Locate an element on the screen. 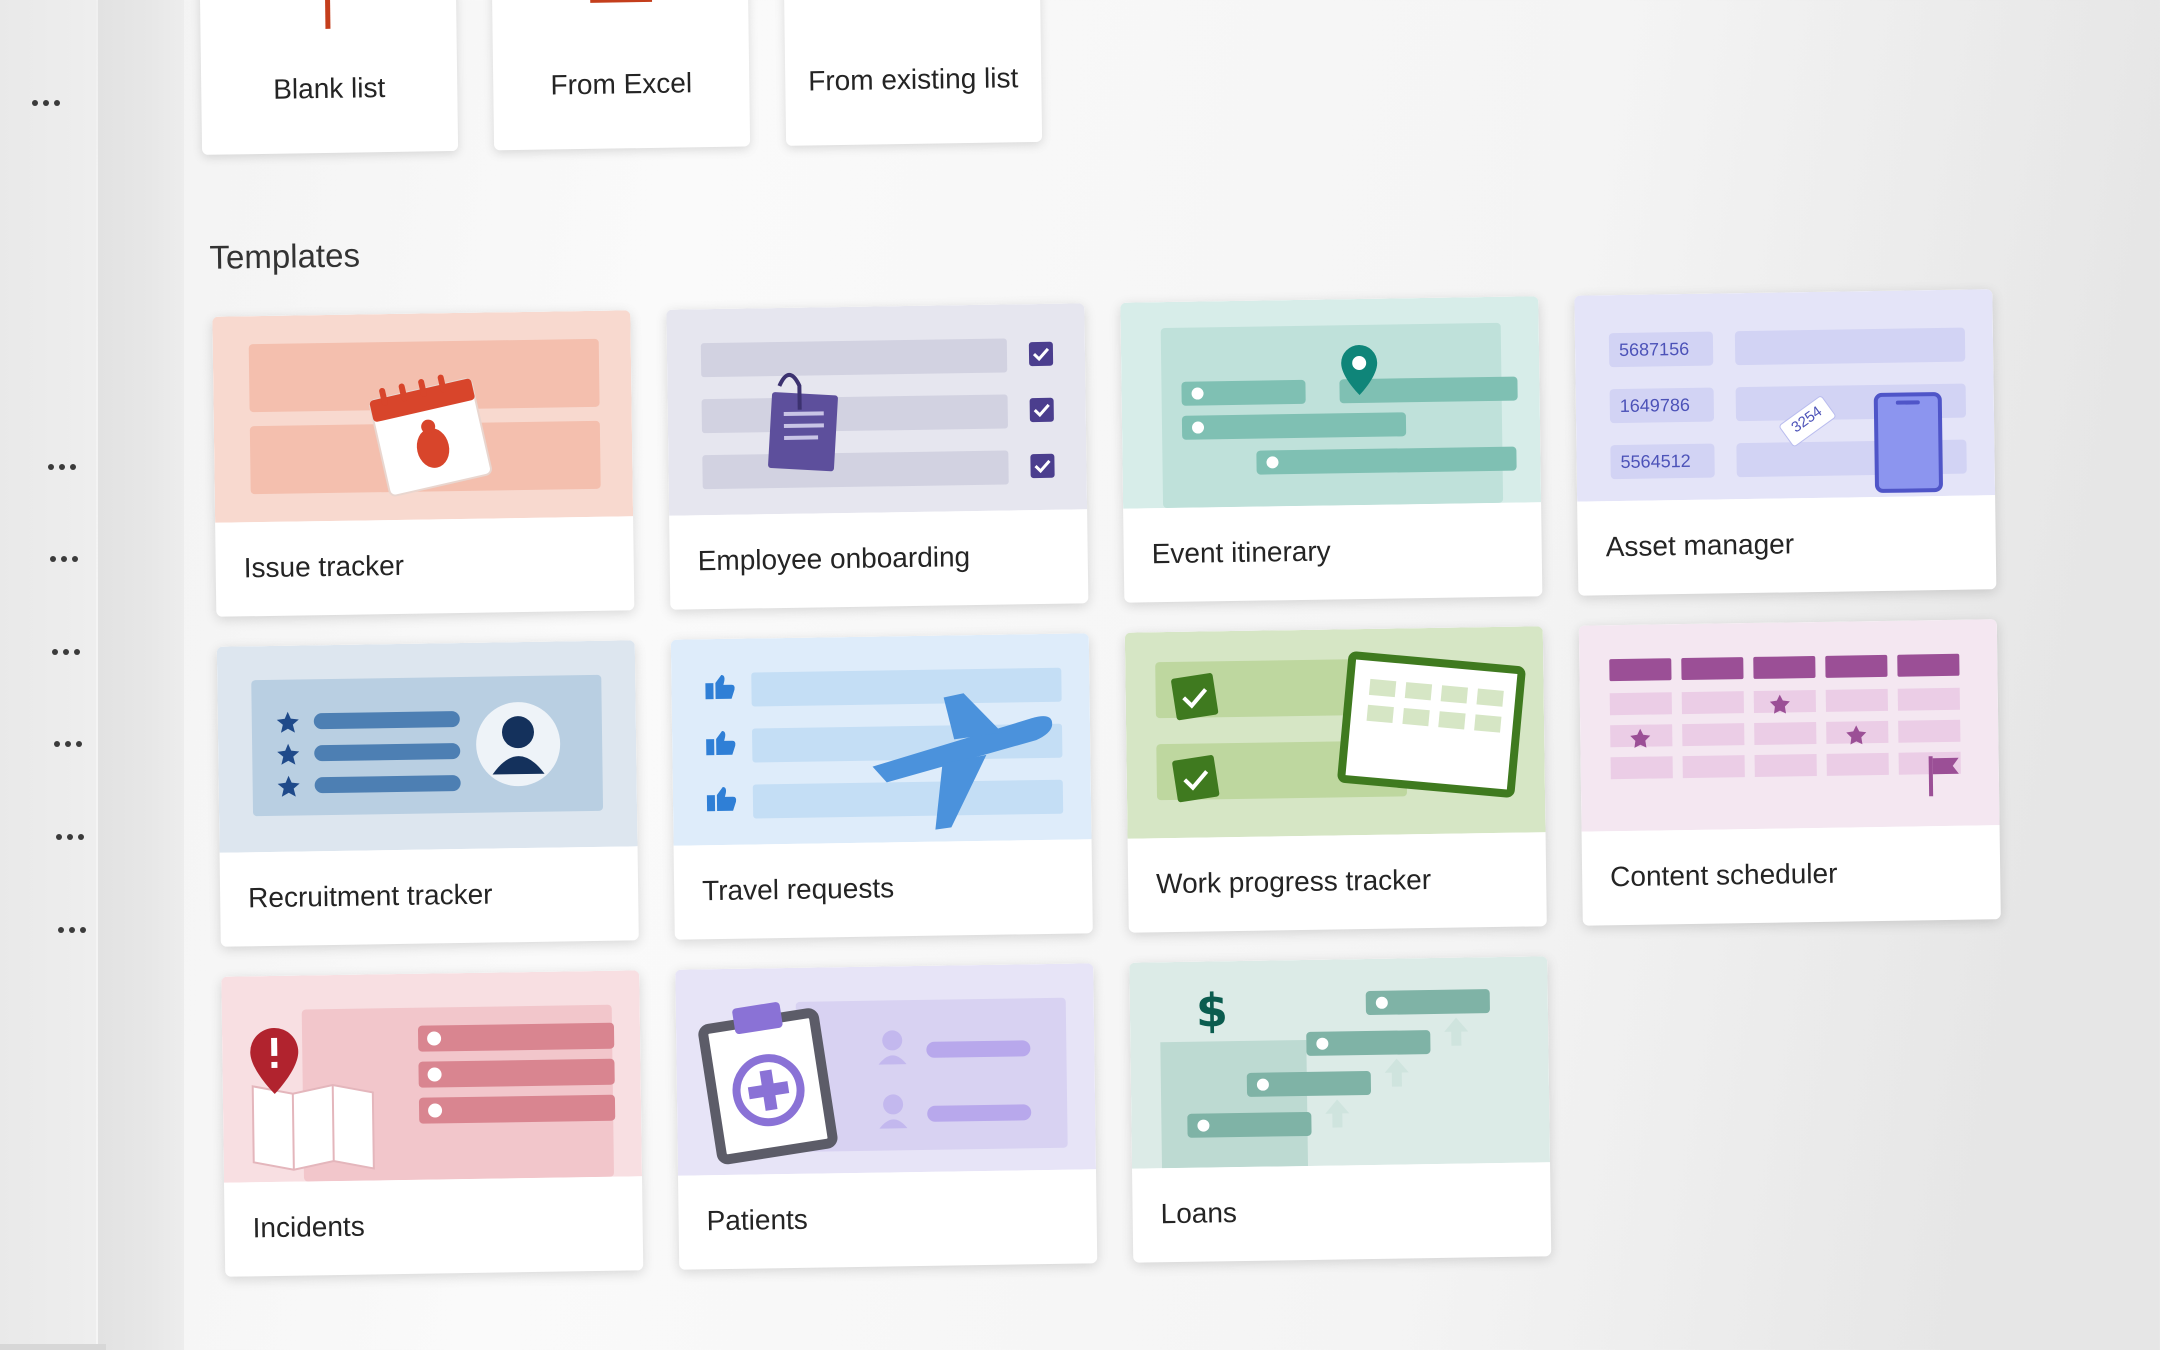  template-card-patients: Patients is located at coordinates (886, 1116).